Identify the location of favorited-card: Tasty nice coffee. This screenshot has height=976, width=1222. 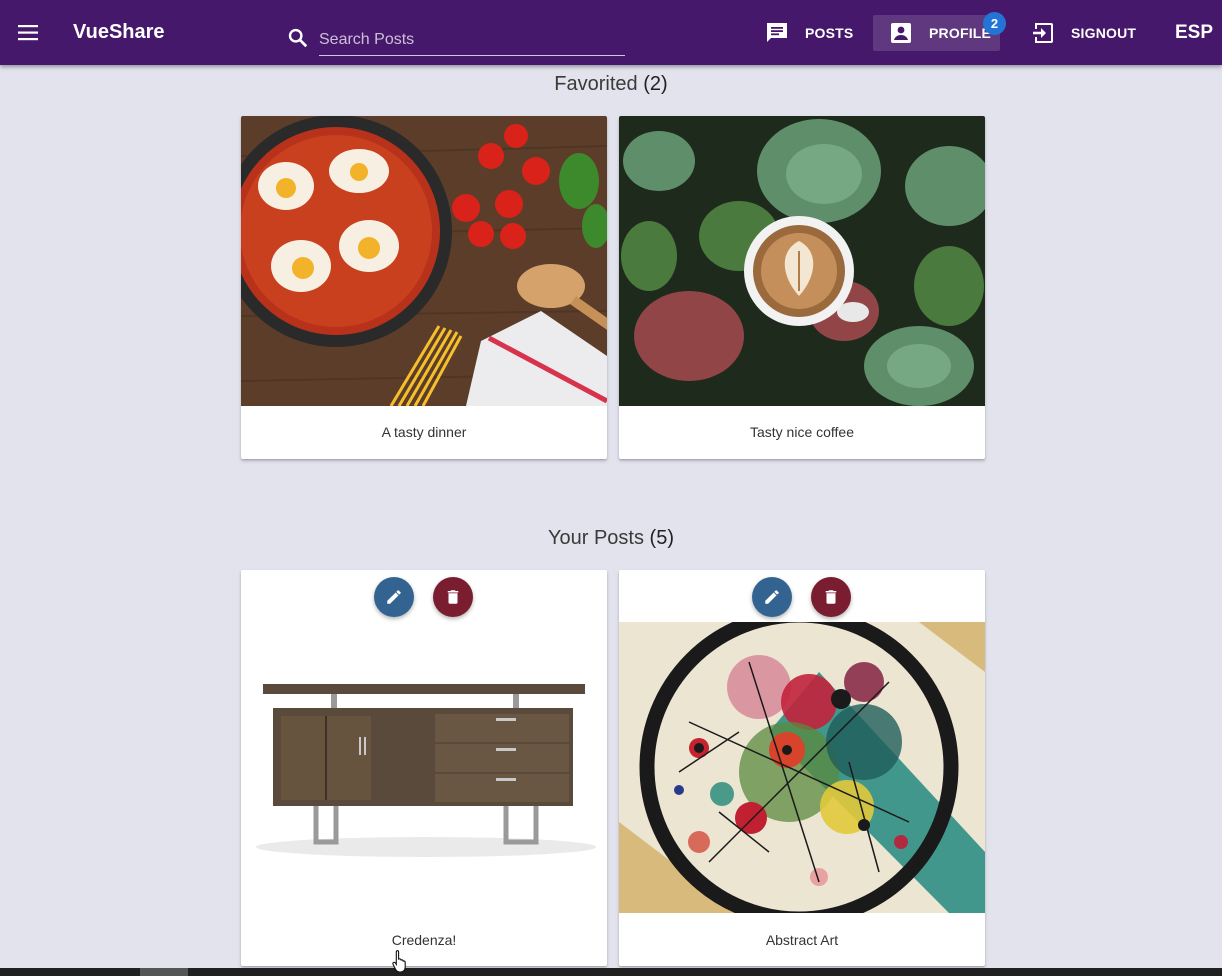
(802, 287).